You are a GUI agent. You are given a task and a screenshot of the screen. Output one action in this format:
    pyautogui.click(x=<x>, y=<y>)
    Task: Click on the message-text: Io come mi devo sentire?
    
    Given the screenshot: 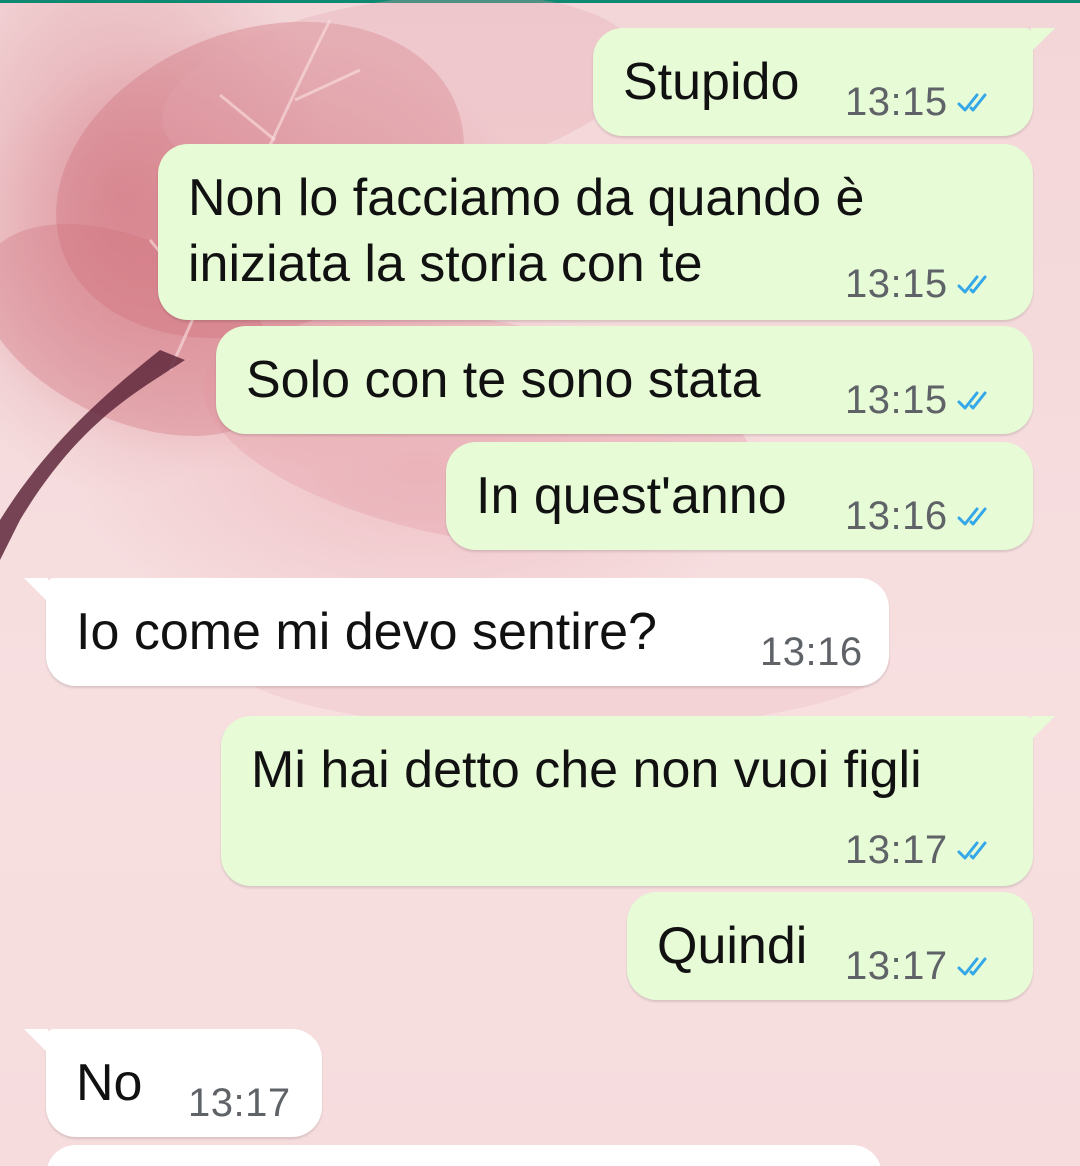 What is the action you would take?
    pyautogui.click(x=366, y=632)
    